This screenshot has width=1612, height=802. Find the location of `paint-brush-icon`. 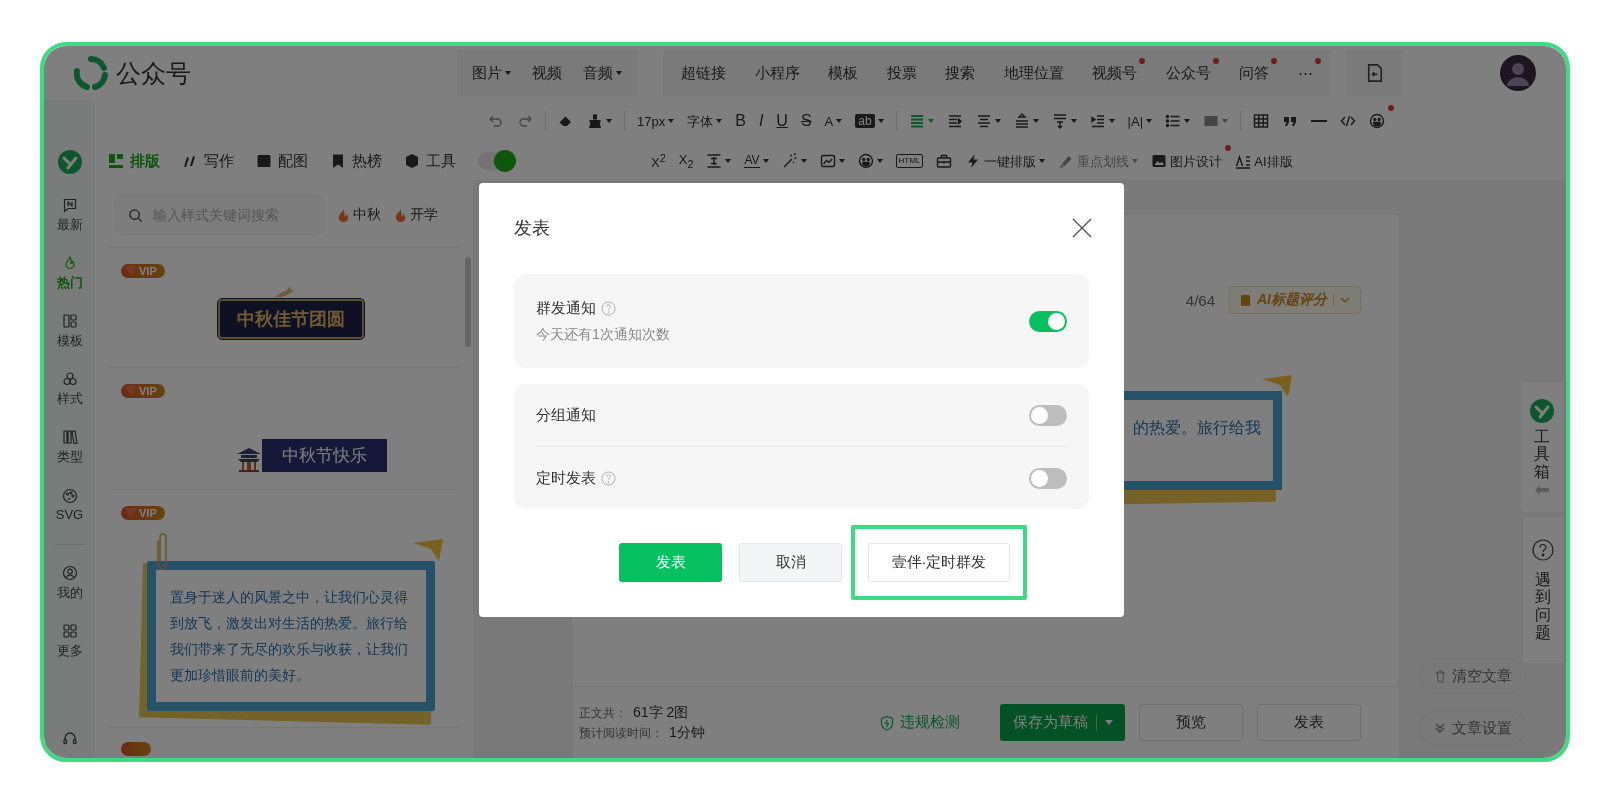

paint-brush-icon is located at coordinates (595, 121).